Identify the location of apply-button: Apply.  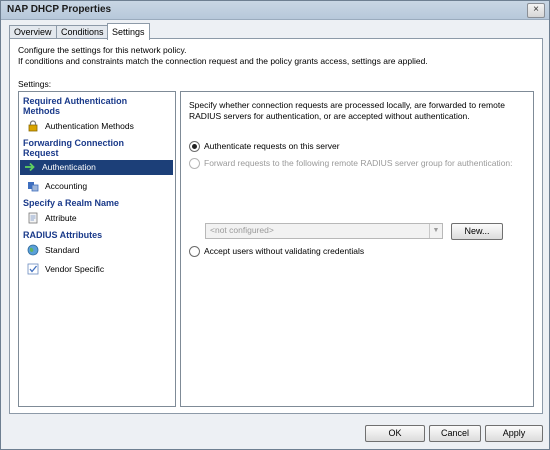
(514, 433).